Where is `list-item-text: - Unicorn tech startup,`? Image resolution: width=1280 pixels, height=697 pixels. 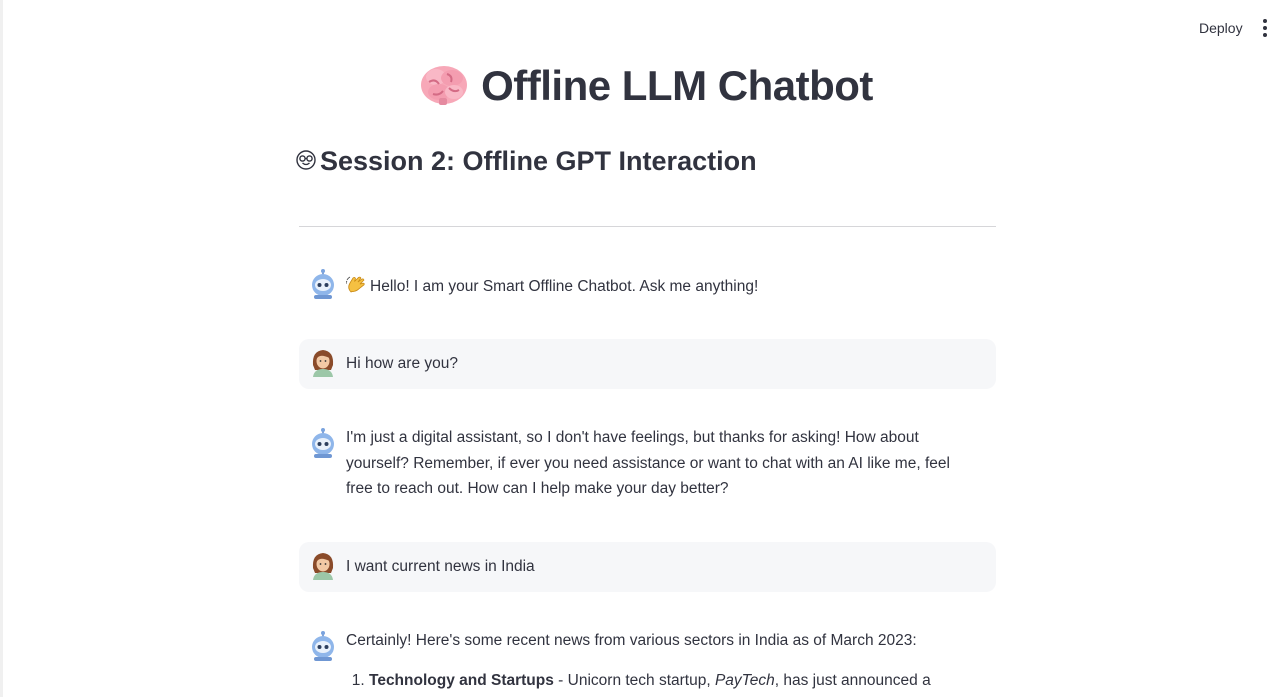
list-item-text: - Unicorn tech startup, is located at coordinates (634, 680).